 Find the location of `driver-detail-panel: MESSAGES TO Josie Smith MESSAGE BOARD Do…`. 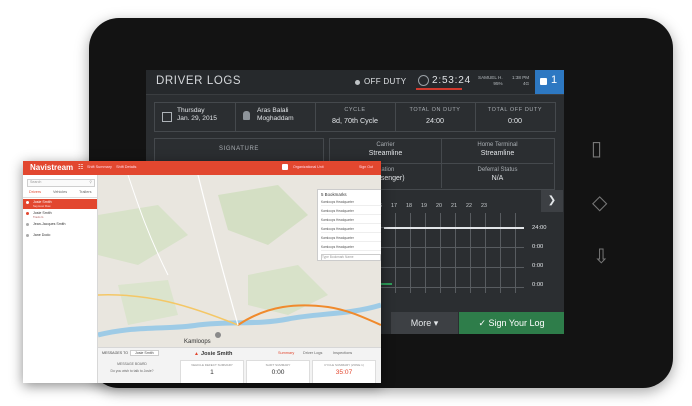

driver-detail-panel: MESSAGES TO Josie Smith MESSAGE BOARD Do… is located at coordinates (239, 365).